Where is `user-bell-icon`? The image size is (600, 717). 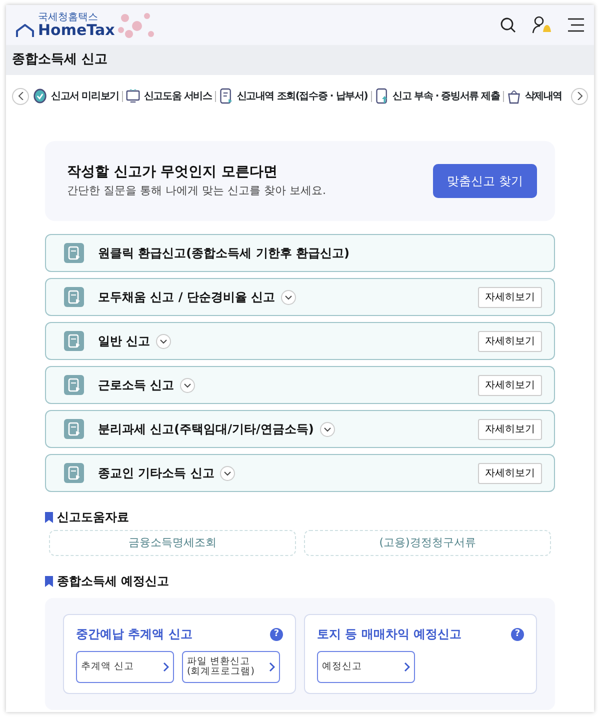
user-bell-icon is located at coordinates (542, 25).